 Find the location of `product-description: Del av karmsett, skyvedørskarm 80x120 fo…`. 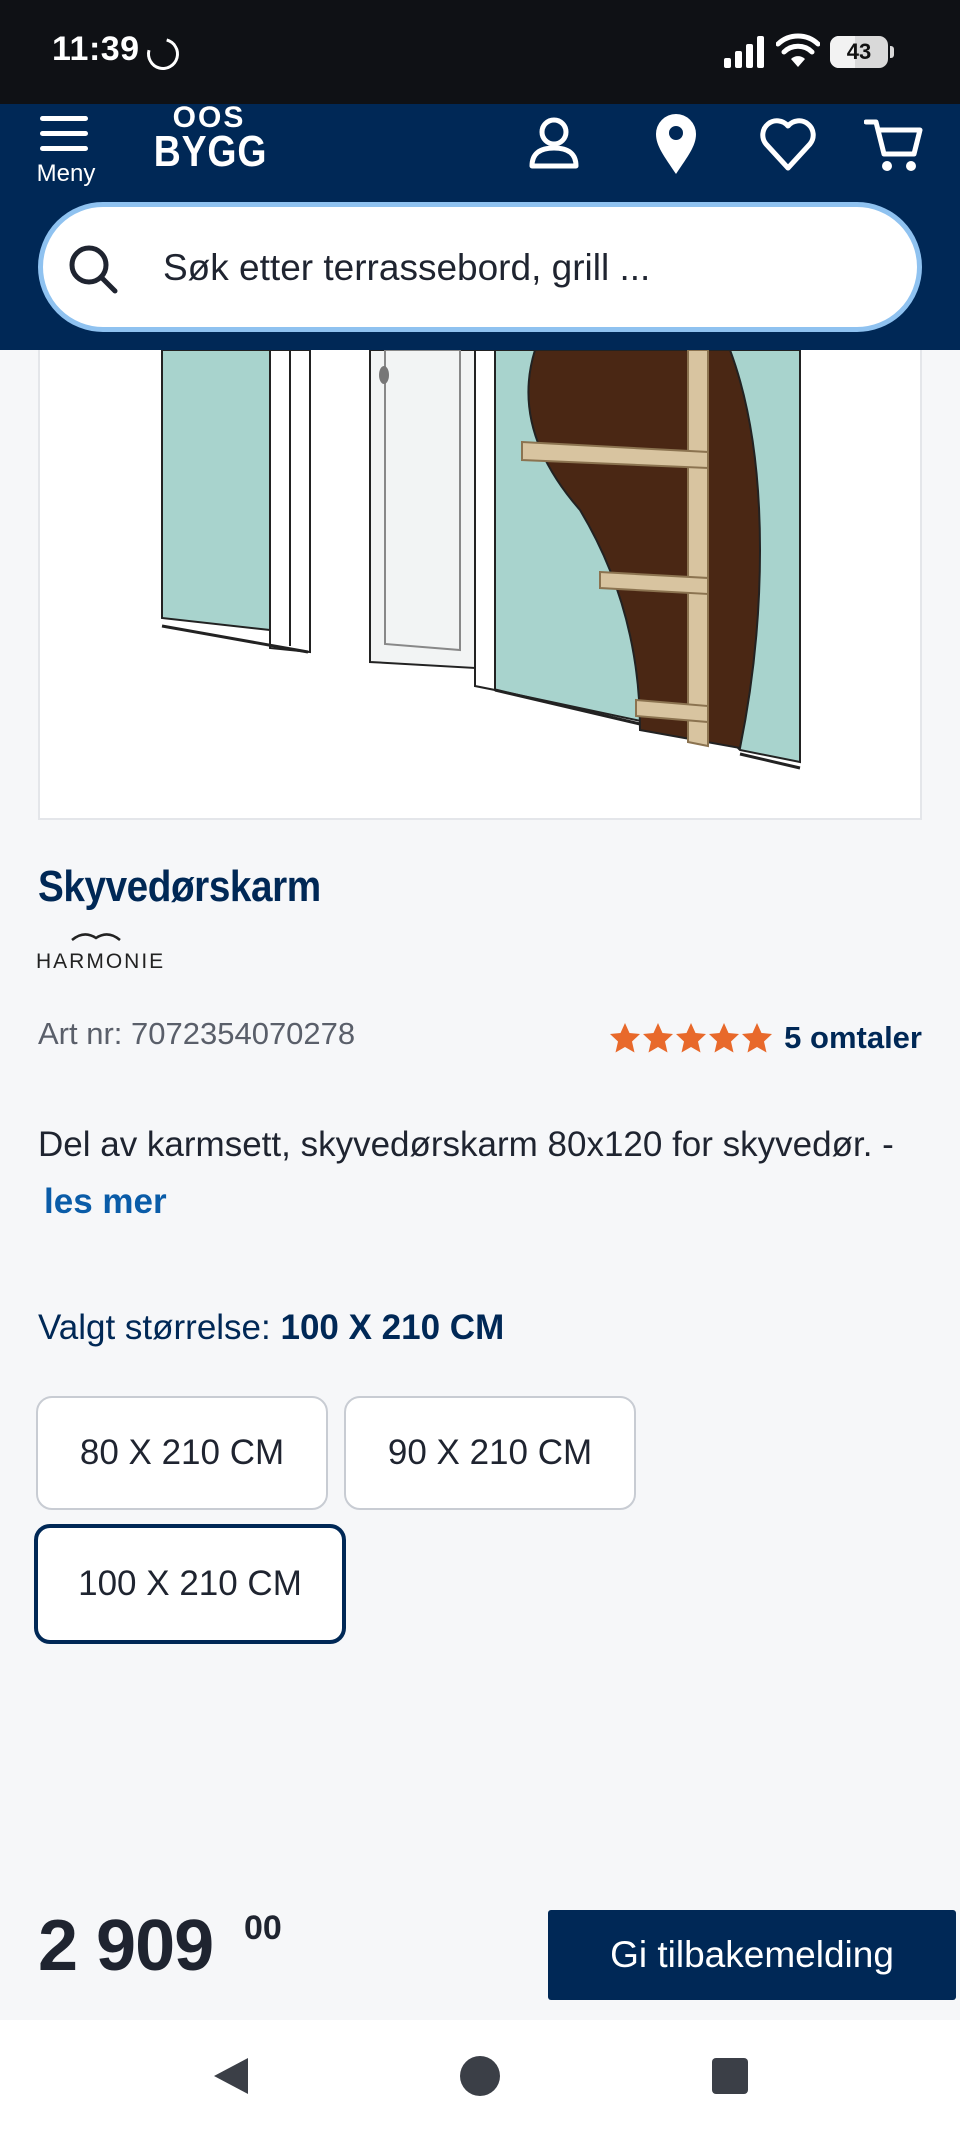

product-description: Del av karmsett, skyvedørskarm 80x120 fo… is located at coordinates (468, 1173).